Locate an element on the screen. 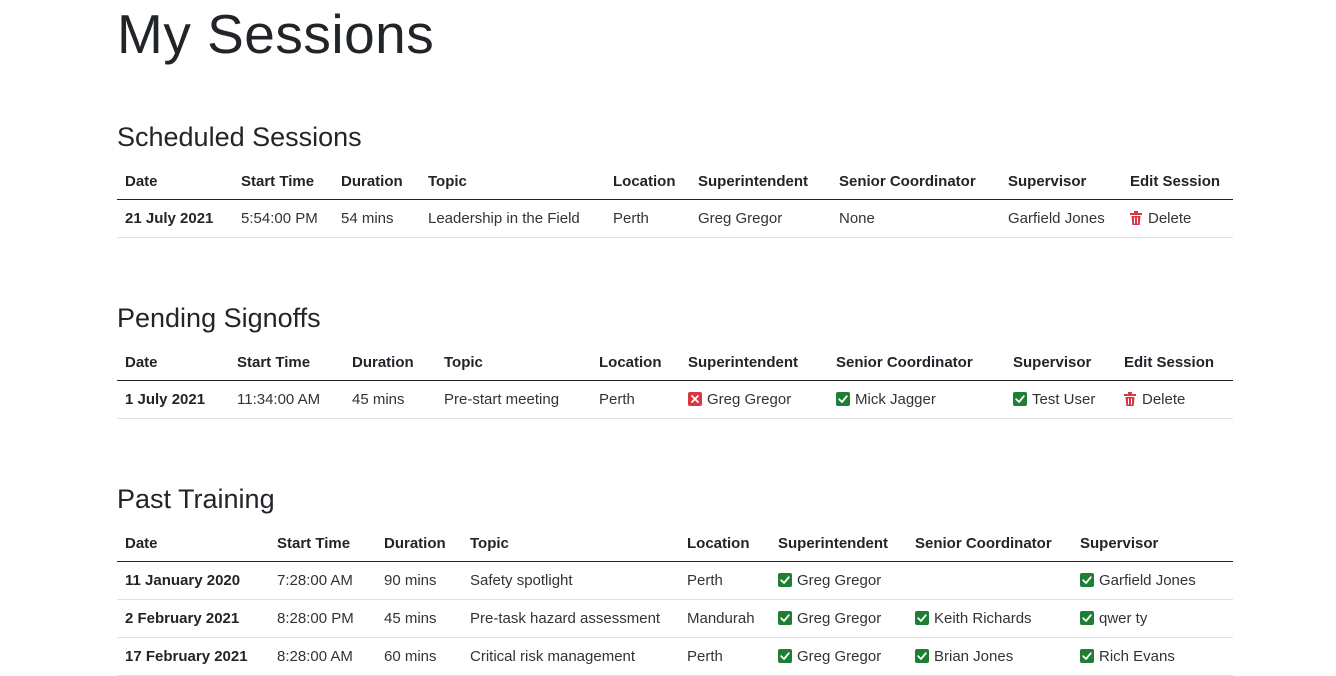  session-duration: 54 mins is located at coordinates (376, 218).